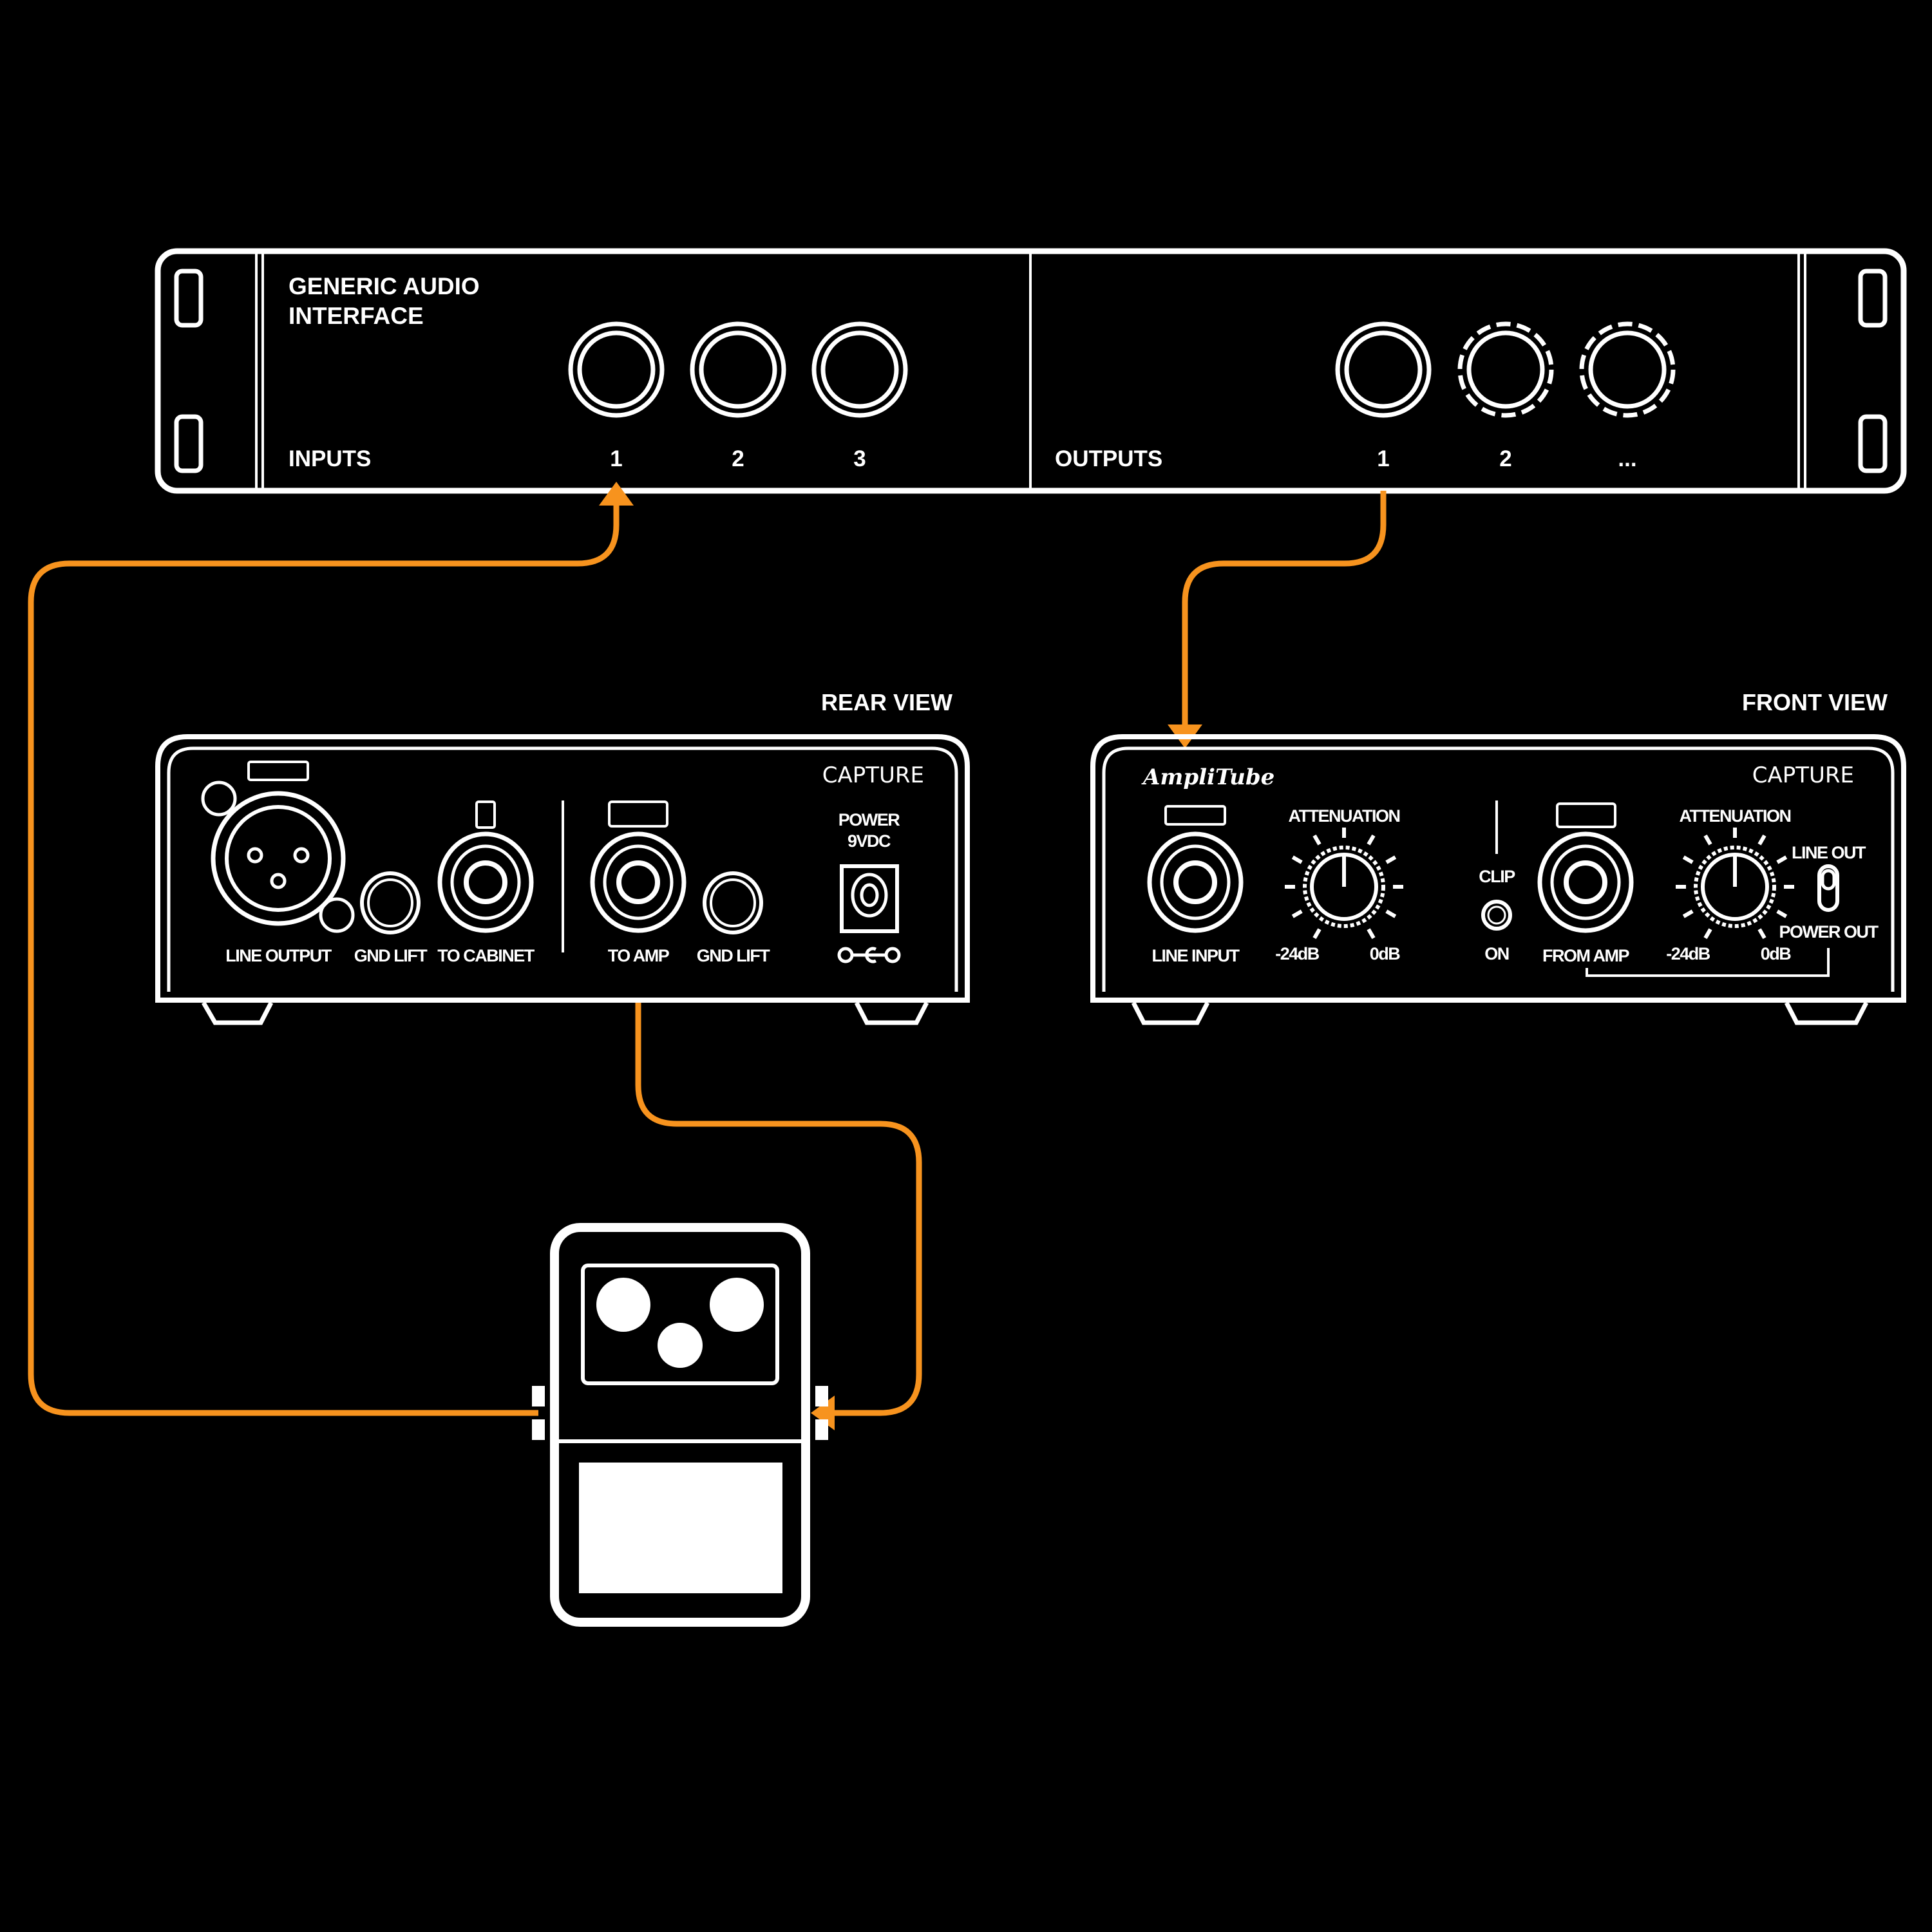 The height and width of the screenshot is (1932, 1932). What do you see at coordinates (1505, 459) in the screenshot?
I see `output-number-2: 2` at bounding box center [1505, 459].